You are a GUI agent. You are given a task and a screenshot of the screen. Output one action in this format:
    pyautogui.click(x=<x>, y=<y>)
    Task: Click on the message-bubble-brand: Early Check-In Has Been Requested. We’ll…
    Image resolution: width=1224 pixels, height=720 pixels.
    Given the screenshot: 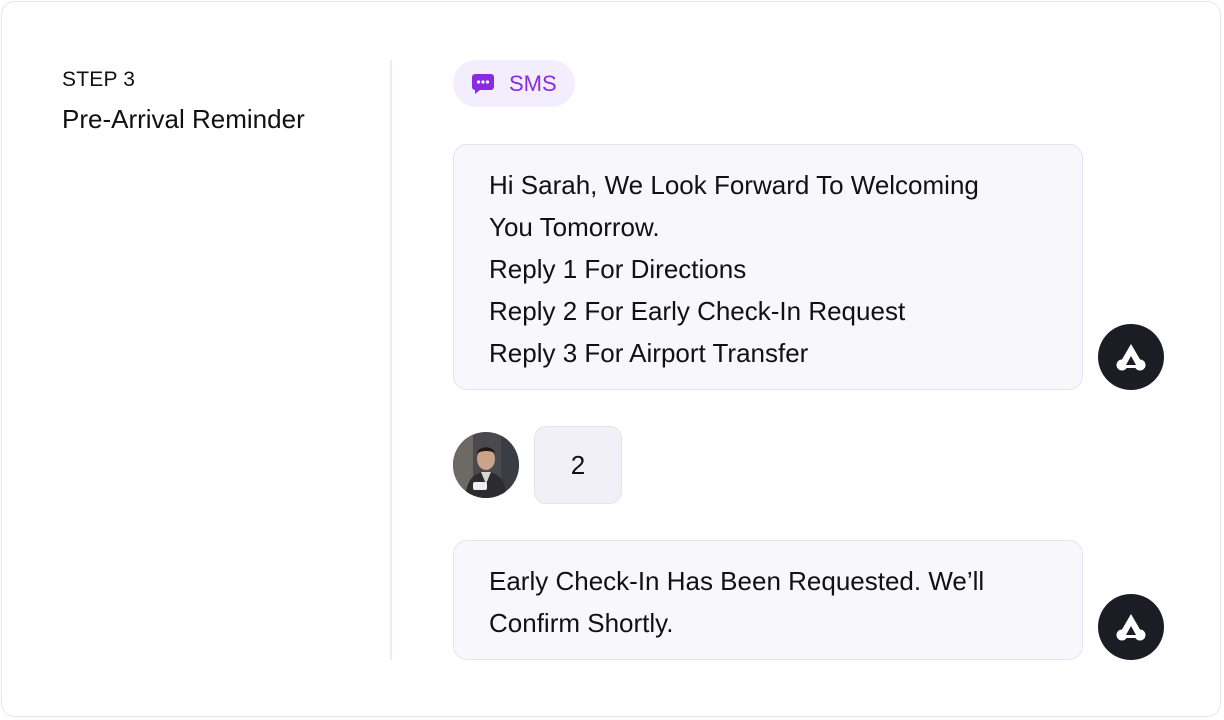 What is the action you would take?
    pyautogui.click(x=768, y=600)
    